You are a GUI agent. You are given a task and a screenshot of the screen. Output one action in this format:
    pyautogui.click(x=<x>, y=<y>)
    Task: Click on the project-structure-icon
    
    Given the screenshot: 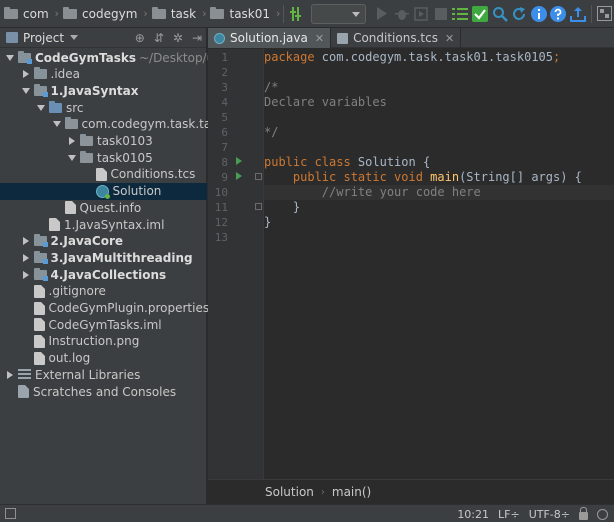 What is the action you would take?
    pyautogui.click(x=604, y=14)
    